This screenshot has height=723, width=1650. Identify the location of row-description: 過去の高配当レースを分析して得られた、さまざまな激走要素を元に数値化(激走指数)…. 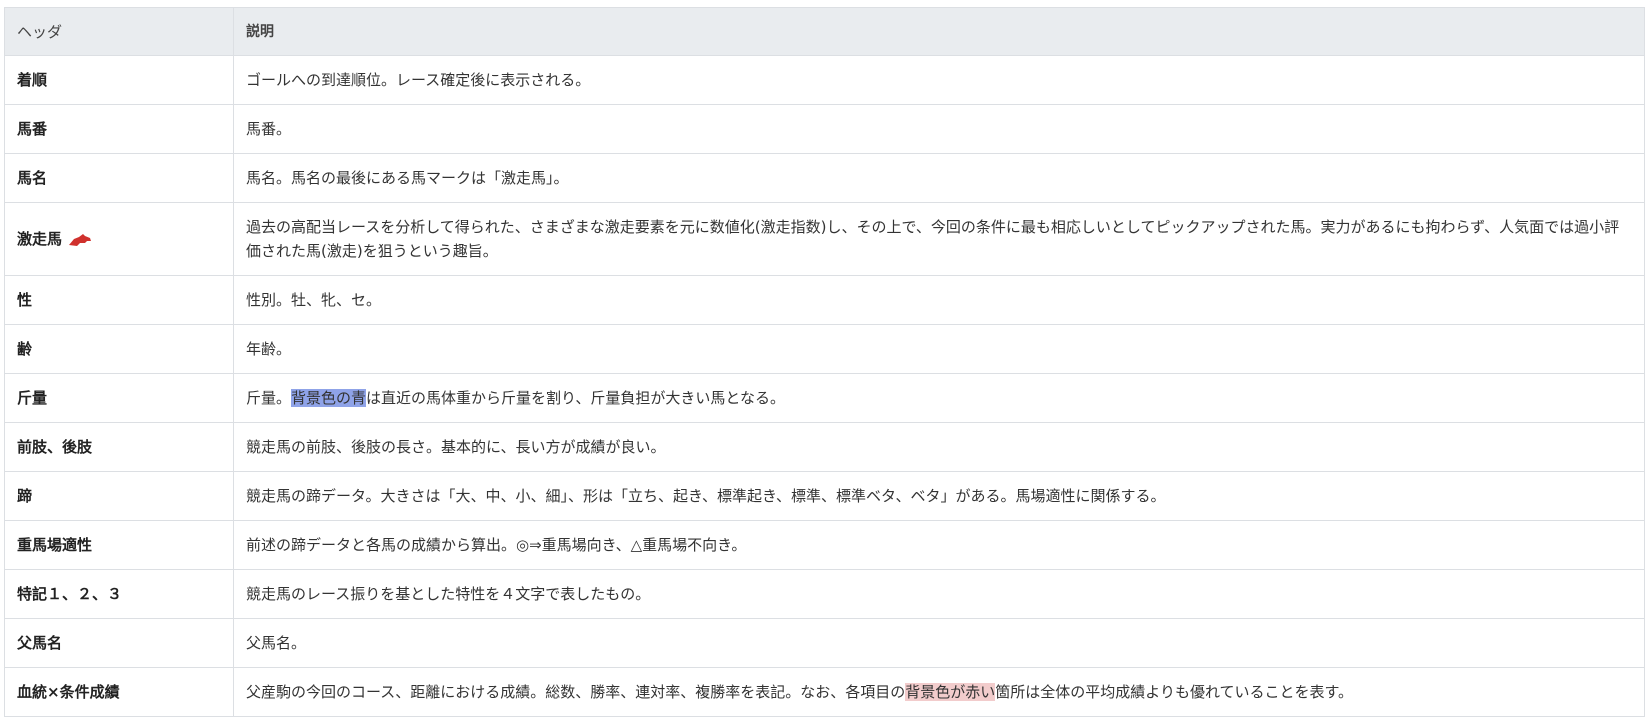
(939, 239).